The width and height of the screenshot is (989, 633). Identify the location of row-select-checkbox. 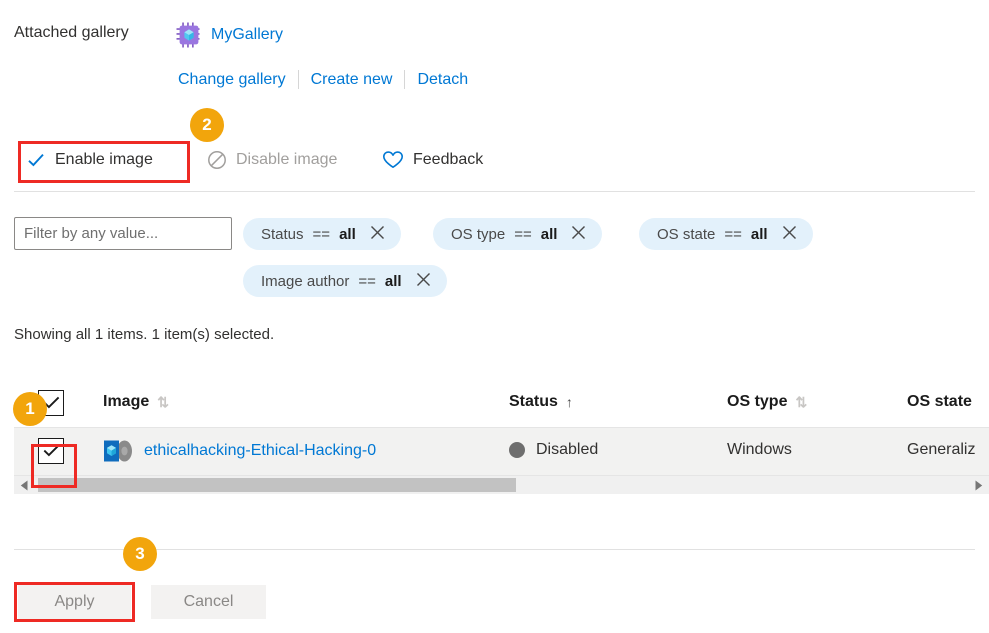
(51, 451).